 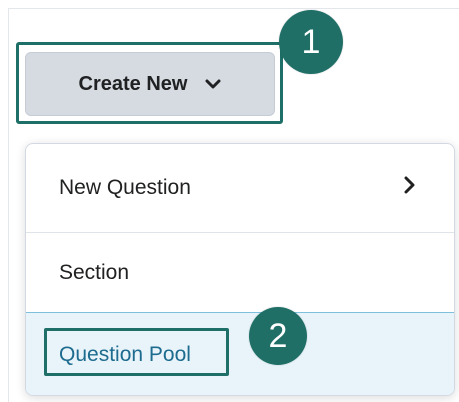 What do you see at coordinates (410, 188) in the screenshot?
I see `chevron-right-icon` at bounding box center [410, 188].